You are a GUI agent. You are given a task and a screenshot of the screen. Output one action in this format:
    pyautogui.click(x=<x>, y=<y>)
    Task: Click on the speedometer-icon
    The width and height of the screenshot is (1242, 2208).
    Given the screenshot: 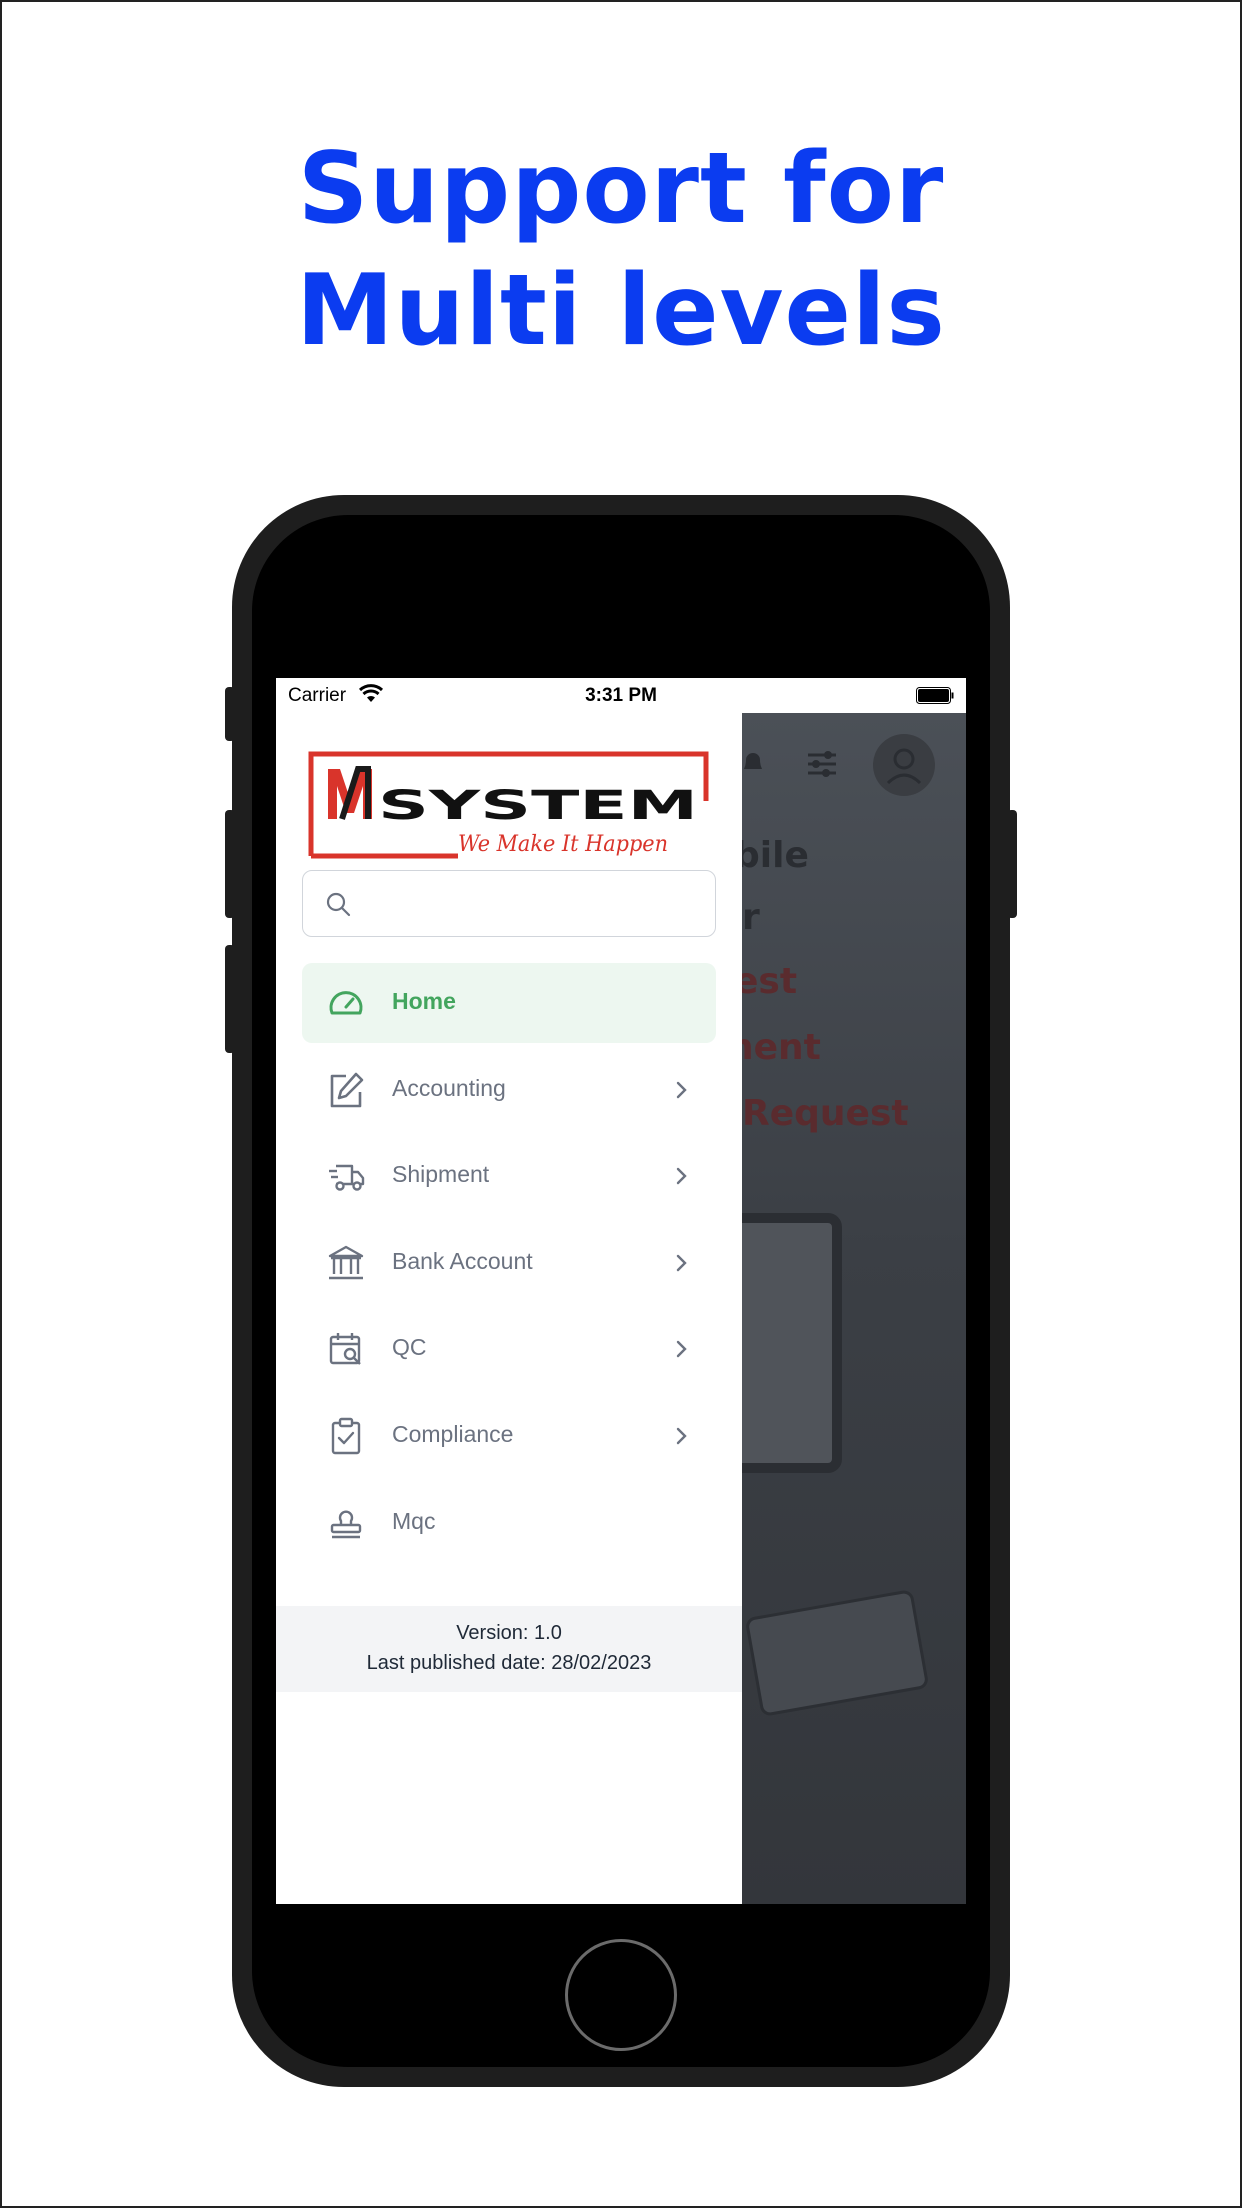 What is the action you would take?
    pyautogui.click(x=346, y=1003)
    